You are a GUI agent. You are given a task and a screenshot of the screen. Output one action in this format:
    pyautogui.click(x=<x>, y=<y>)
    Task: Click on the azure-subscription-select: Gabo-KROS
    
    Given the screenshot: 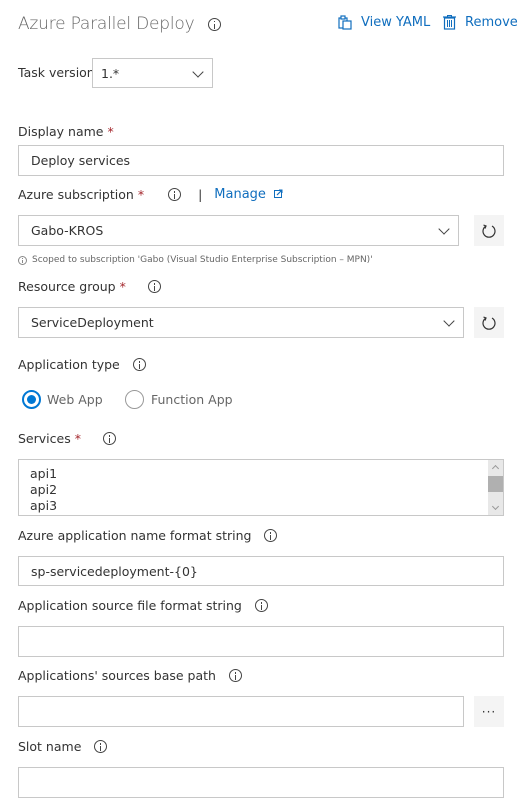 What is the action you would take?
    pyautogui.click(x=238, y=230)
    